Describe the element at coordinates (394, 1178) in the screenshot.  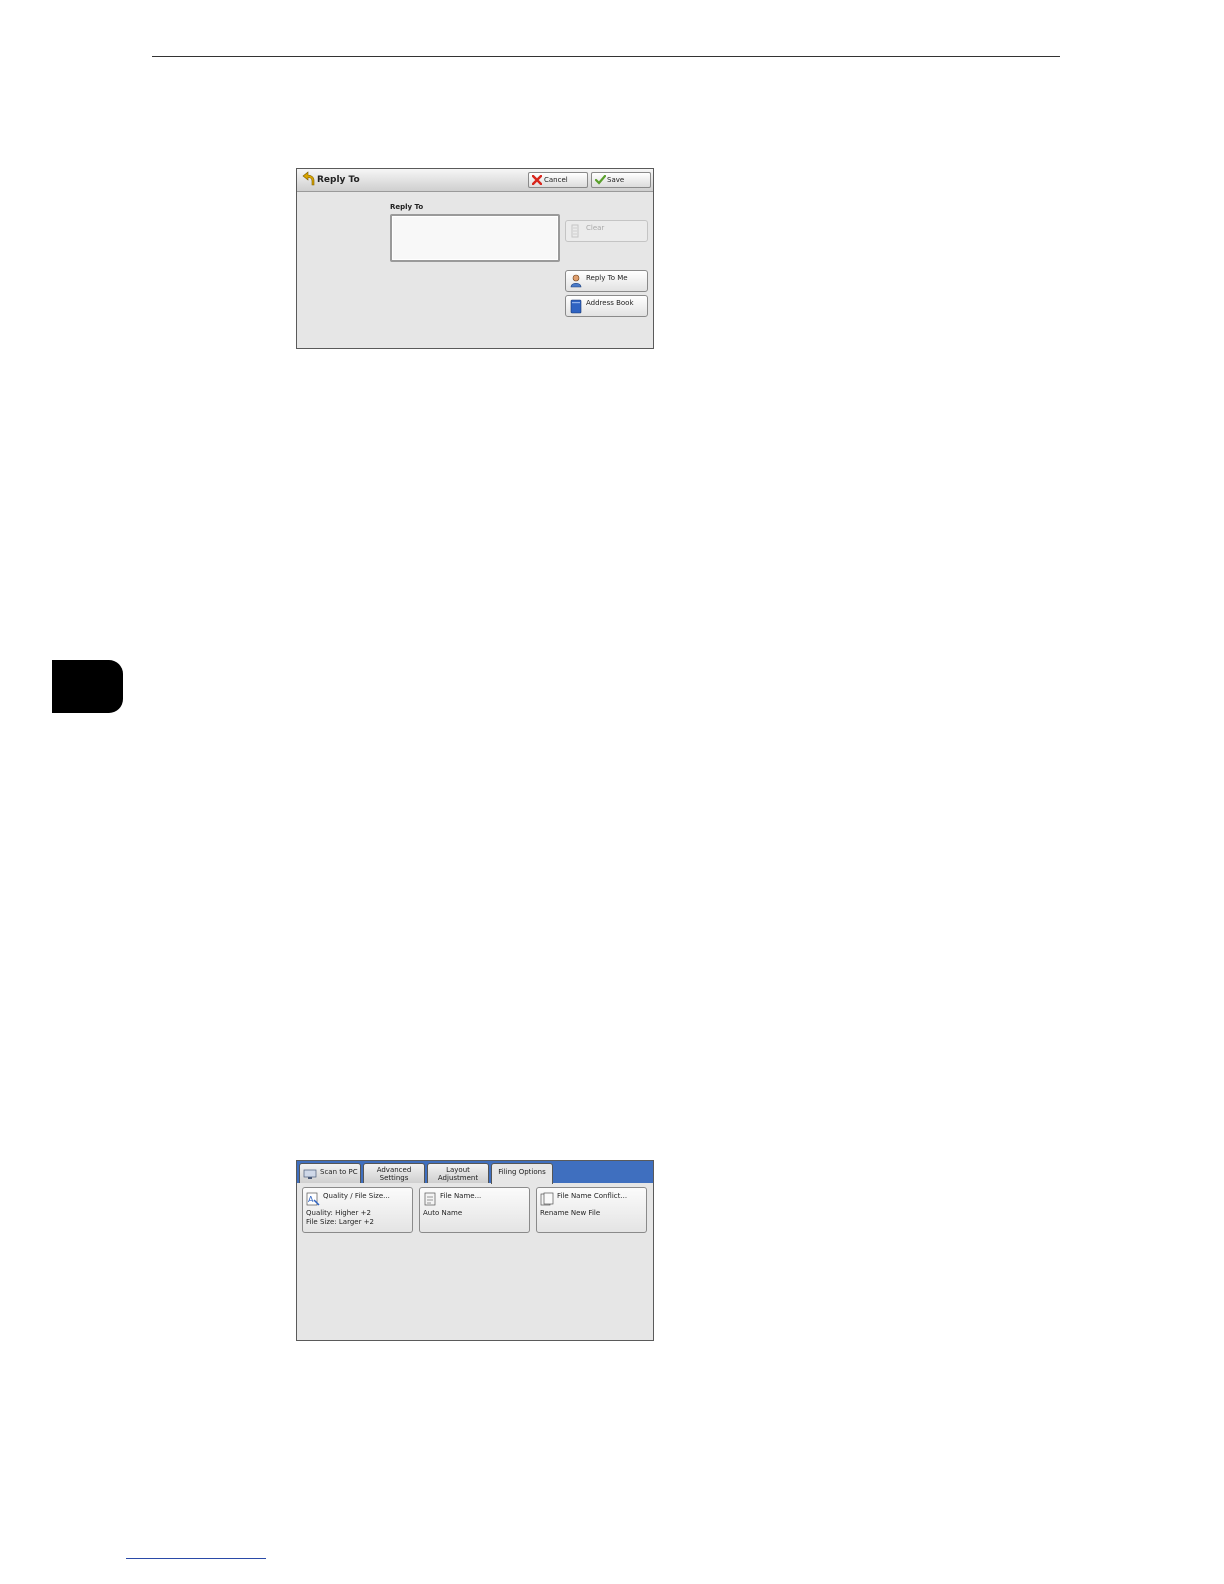
I see `tab-label-line2: Settings` at that location.